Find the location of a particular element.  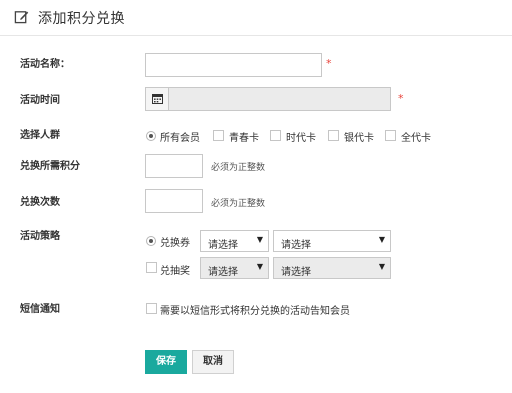

page-header: 添加积分兑换 is located at coordinates (256, 18).